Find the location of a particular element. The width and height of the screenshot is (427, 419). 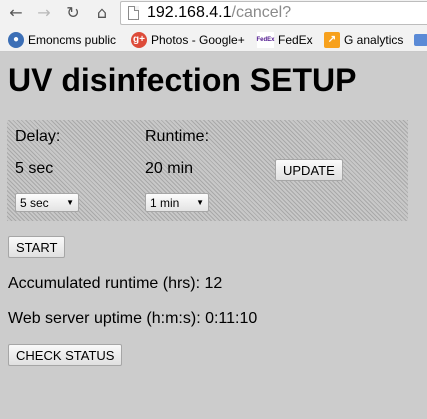

delay-select: 5 sec ▼ is located at coordinates (47, 202).